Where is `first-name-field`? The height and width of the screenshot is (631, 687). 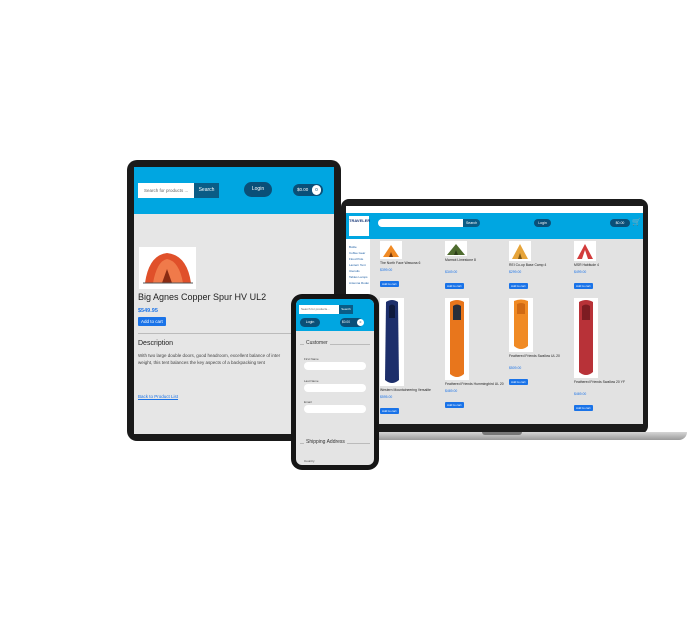 first-name-field is located at coordinates (335, 366).